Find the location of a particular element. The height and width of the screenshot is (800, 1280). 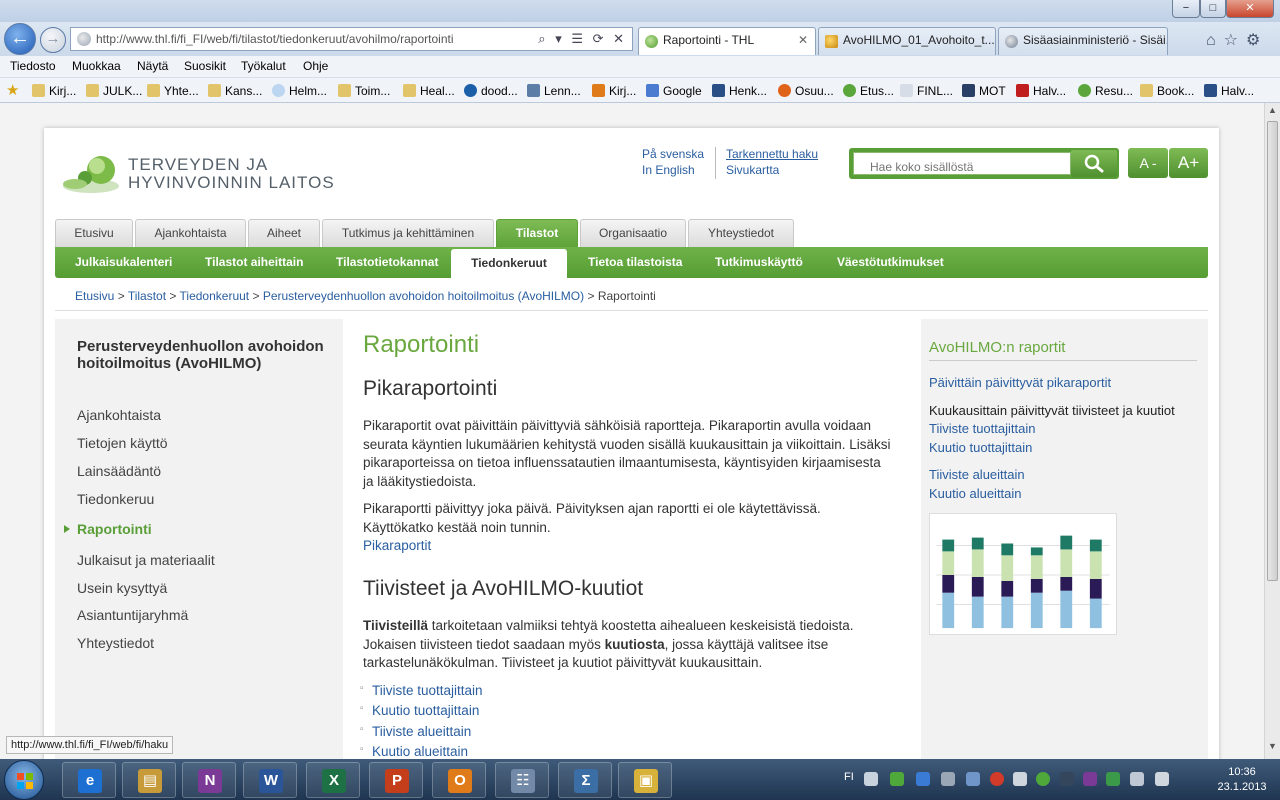

sidebar-link-tiiviste-alueittain: Tiiviste alueittain is located at coordinates (977, 474).